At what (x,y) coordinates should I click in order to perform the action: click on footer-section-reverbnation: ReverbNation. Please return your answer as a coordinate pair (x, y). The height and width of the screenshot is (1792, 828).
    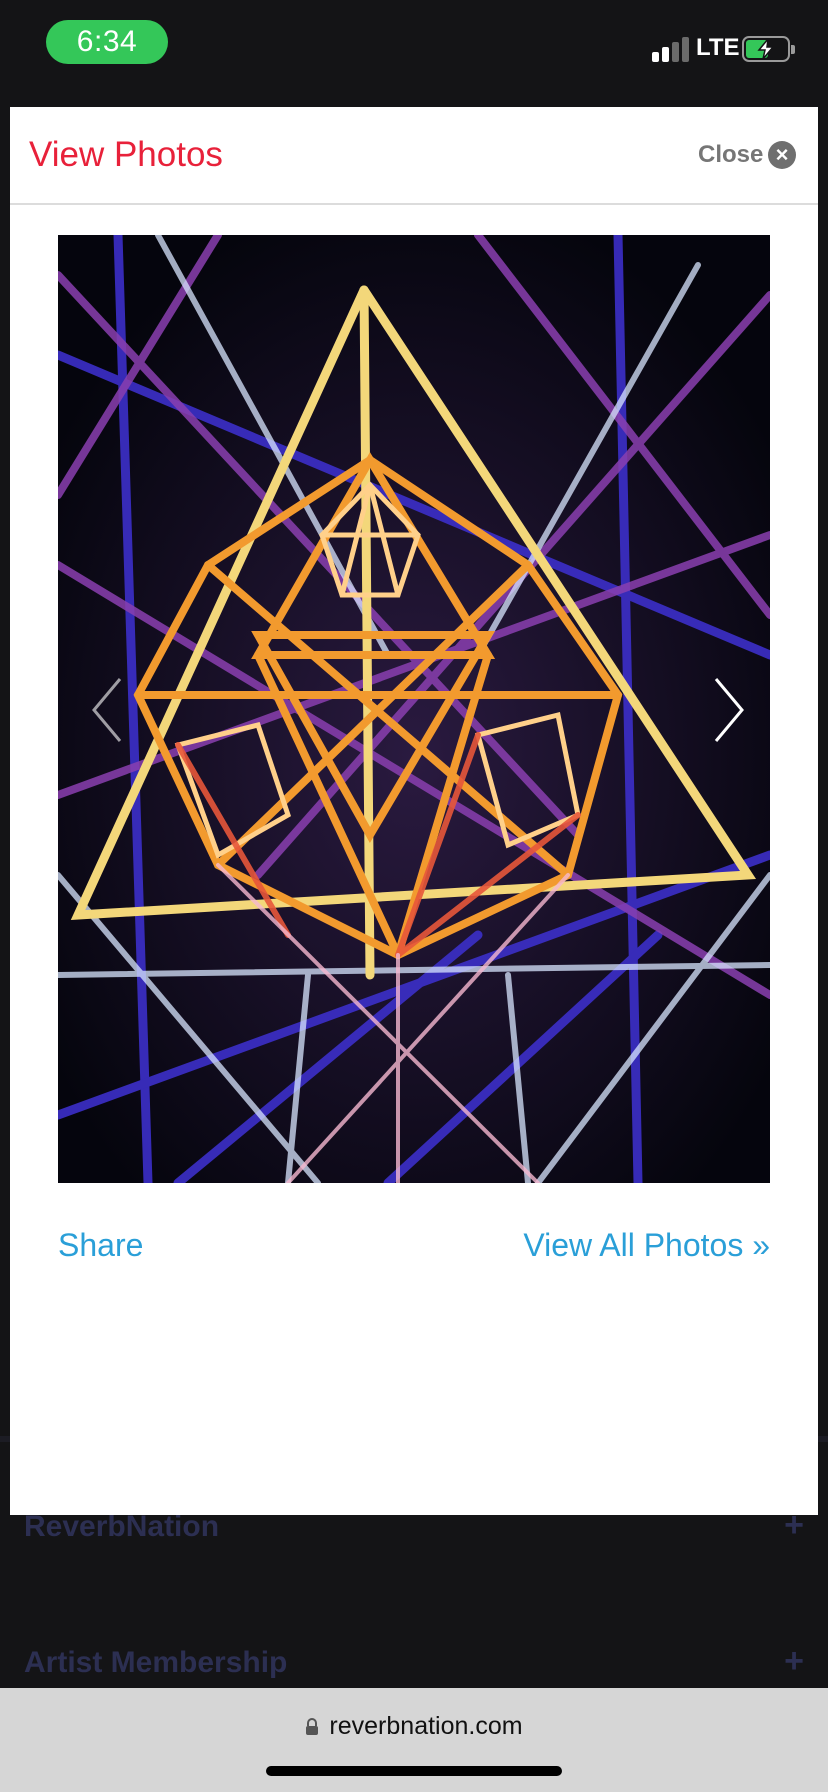
    Looking at the image, I should click on (121, 1527).